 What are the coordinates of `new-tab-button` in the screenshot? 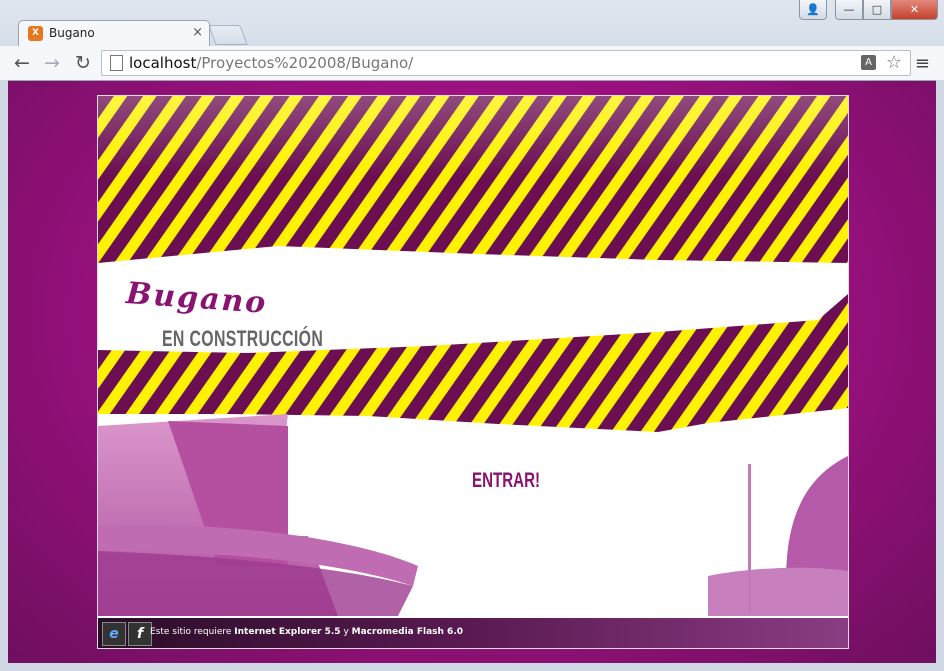 It's located at (228, 35).